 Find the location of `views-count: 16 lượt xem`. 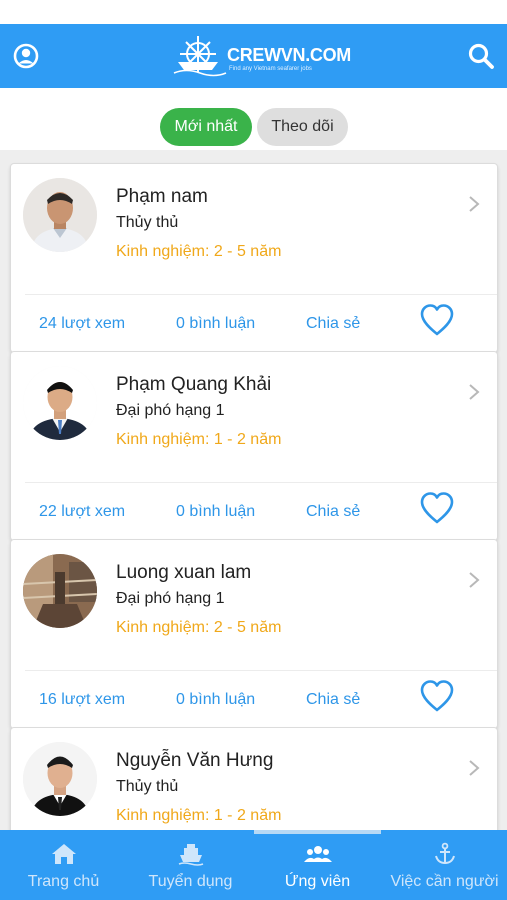

views-count: 16 lượt xem is located at coordinates (82, 700).